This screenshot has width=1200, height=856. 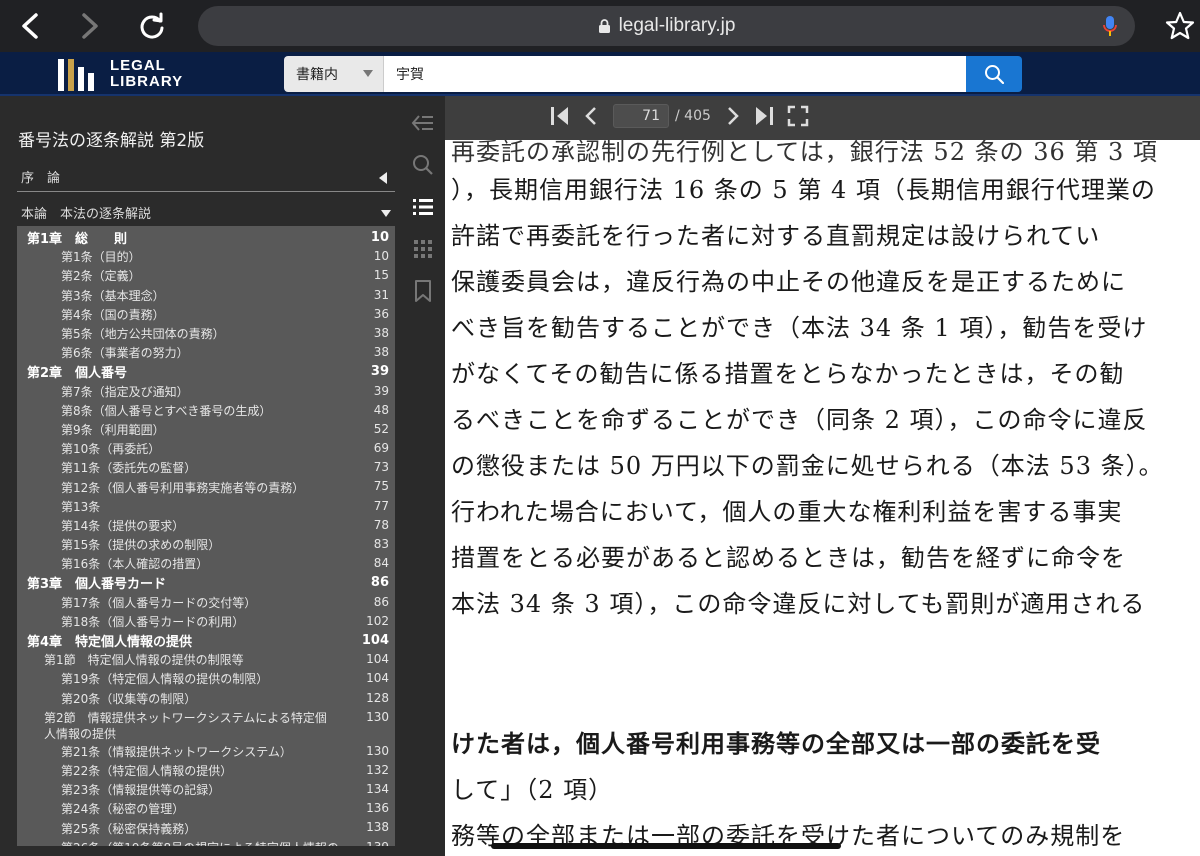 I want to click on toc-row-label: 第1節 特定個人情報の提供の制限等, so click(x=144, y=660).